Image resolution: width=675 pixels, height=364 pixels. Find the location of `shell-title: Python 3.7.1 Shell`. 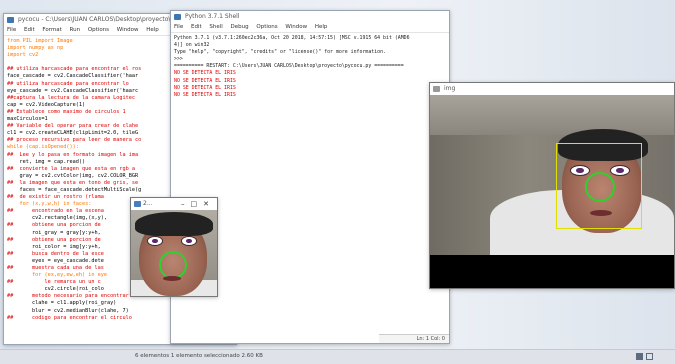

shell-title: Python 3.7.1 Shell is located at coordinates (212, 16).